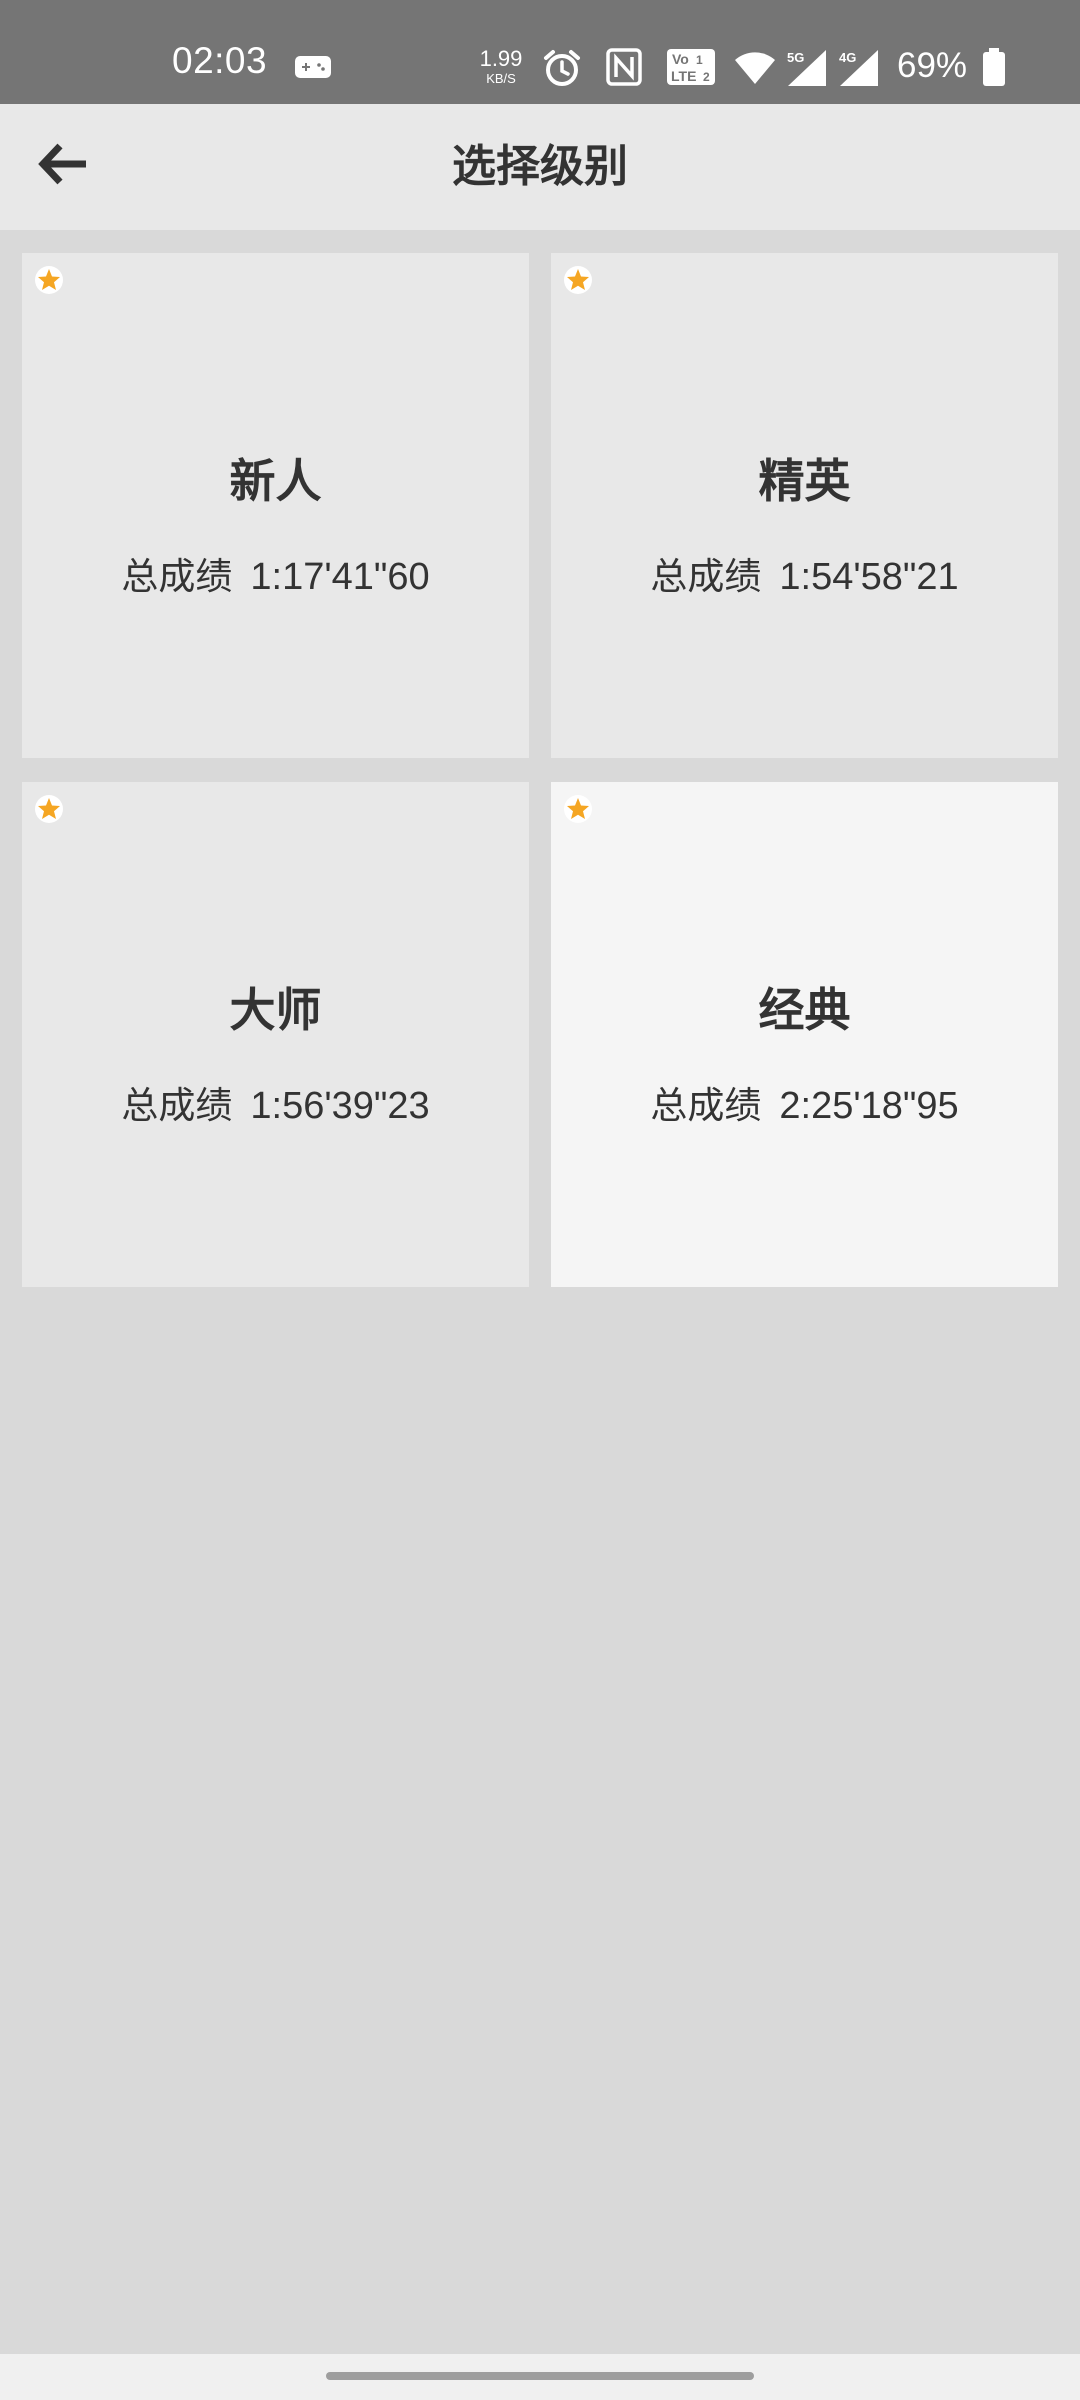  Describe the element at coordinates (869, 577) in the screenshot. I see `score-value: 1:54'58"21` at that location.